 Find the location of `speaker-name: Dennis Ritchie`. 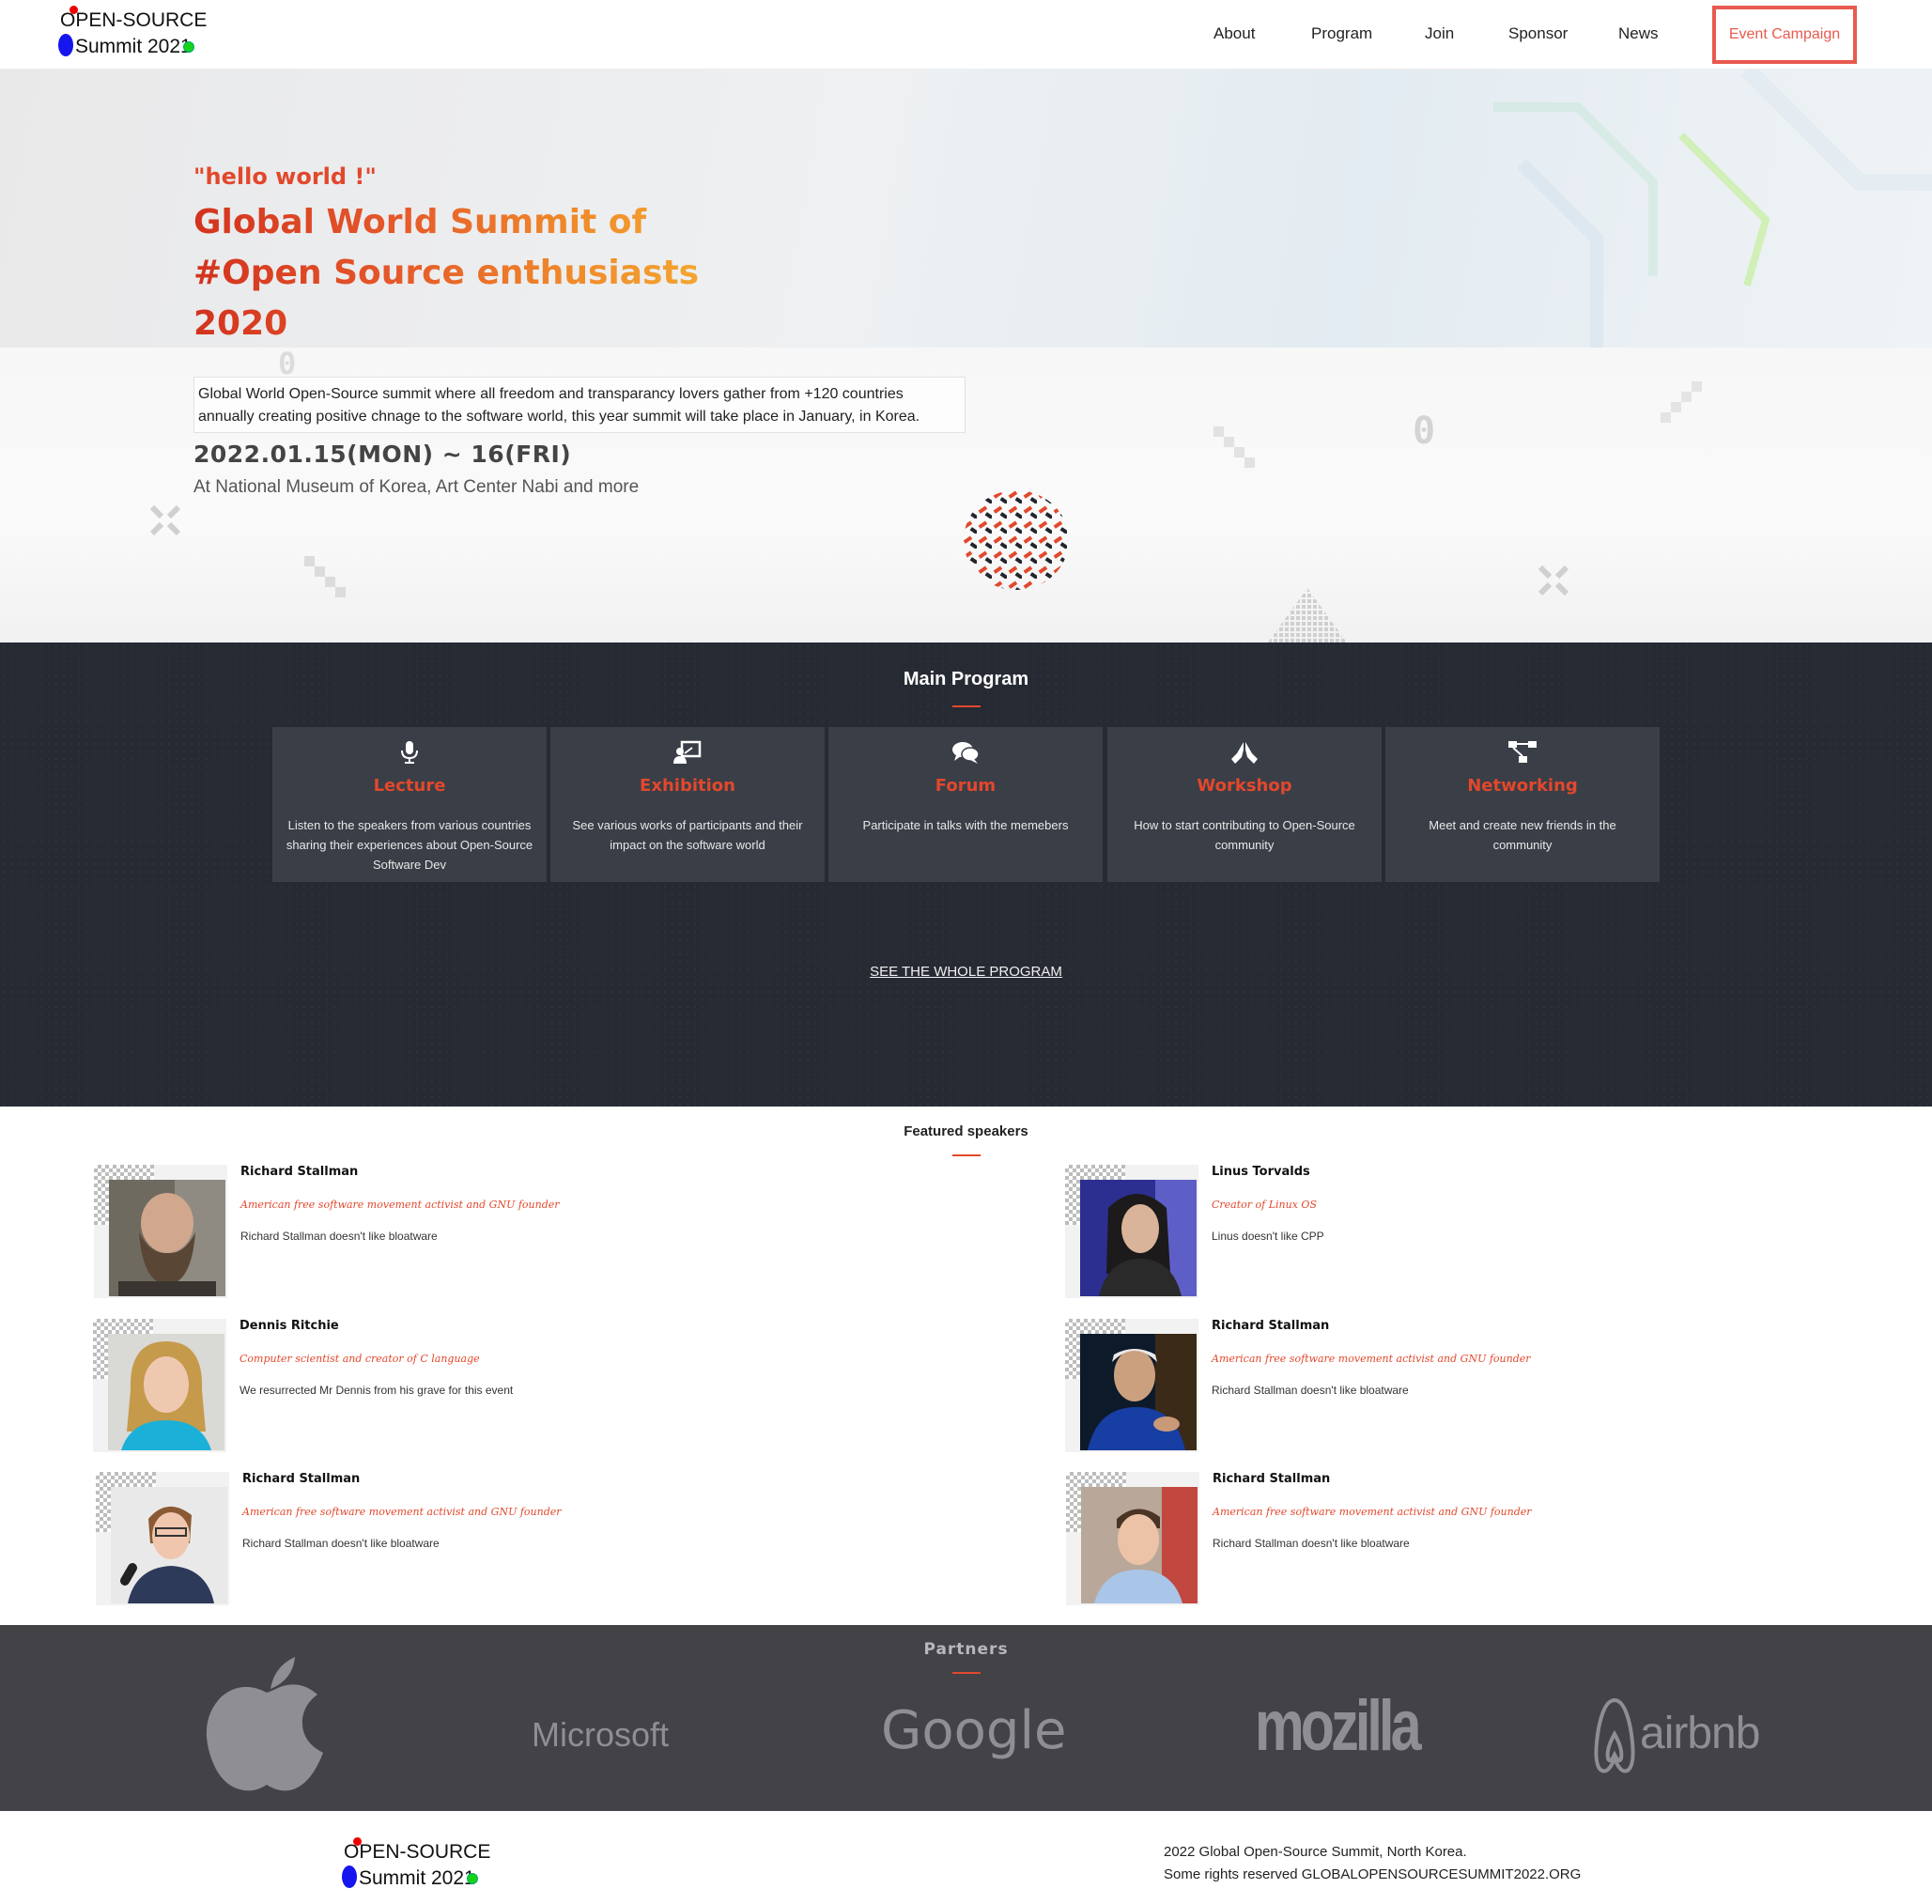

speaker-name: Dennis Ritchie is located at coordinates (289, 1326).